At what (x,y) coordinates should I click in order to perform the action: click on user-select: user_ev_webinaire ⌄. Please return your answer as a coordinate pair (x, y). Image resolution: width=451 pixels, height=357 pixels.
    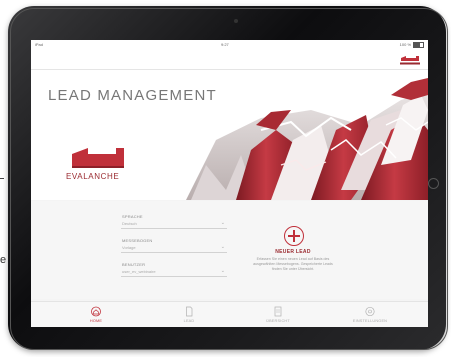
    Looking at the image, I should click on (174, 272).